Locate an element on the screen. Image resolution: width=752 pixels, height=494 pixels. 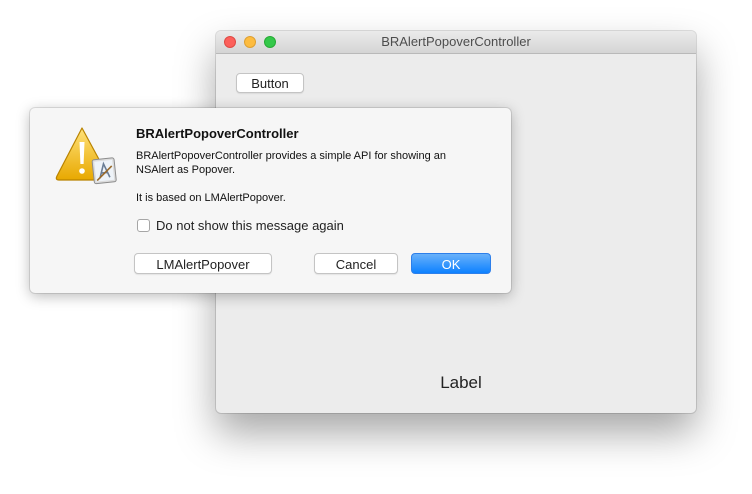
main-label: Label is located at coordinates (461, 382).